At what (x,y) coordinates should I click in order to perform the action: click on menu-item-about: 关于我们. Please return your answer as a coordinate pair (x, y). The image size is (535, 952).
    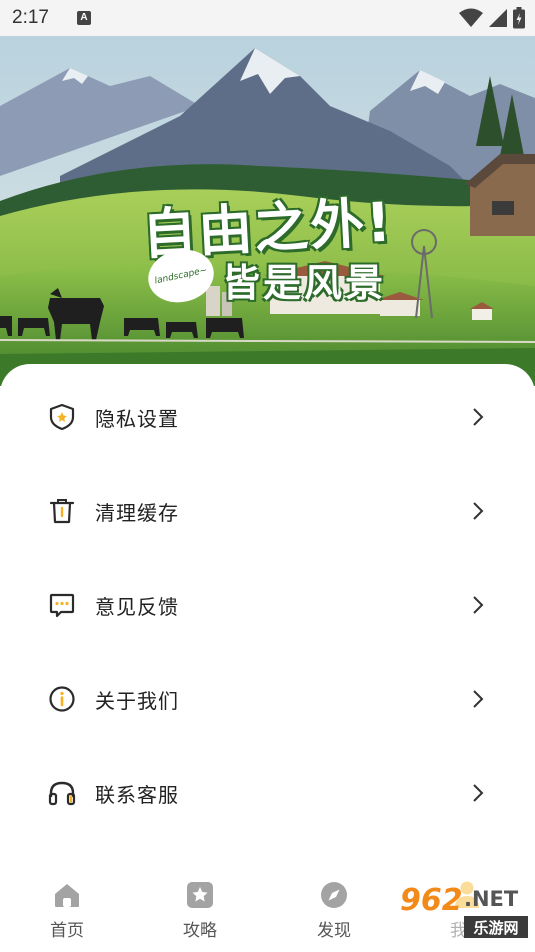
    Looking at the image, I should click on (267, 699).